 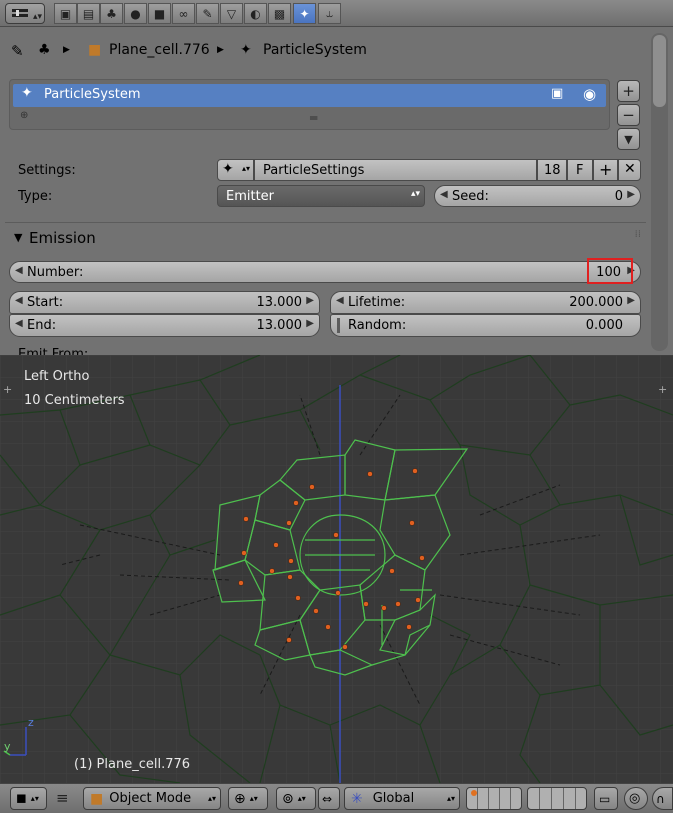 What do you see at coordinates (638, 234) in the screenshot?
I see `drag-grip-icon: ⁞⁞` at bounding box center [638, 234].